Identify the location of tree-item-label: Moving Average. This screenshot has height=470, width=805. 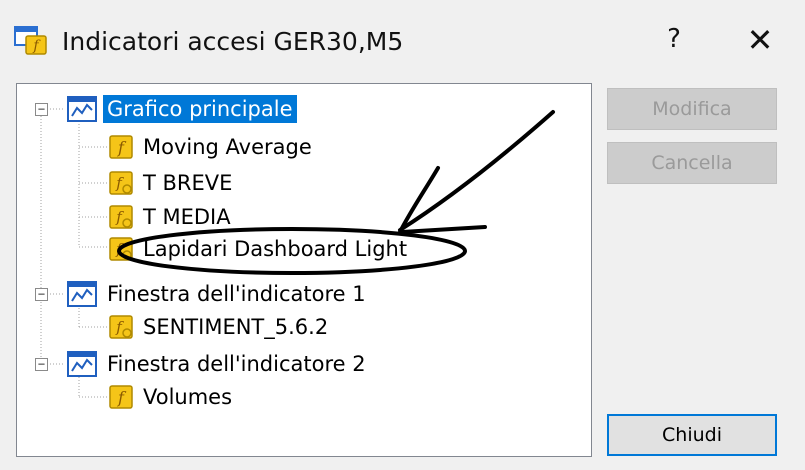
(227, 147).